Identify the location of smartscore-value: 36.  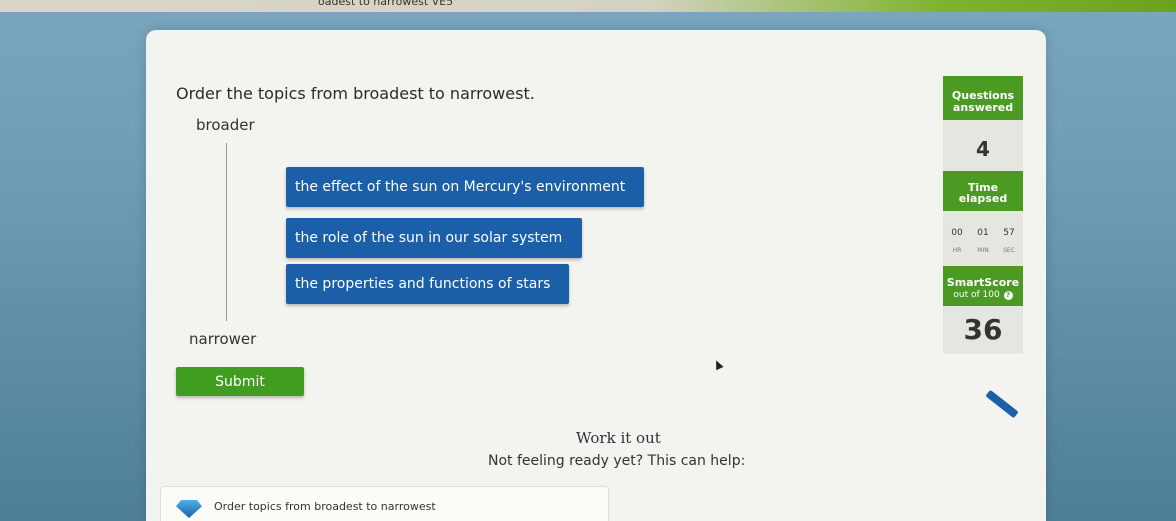
(983, 329).